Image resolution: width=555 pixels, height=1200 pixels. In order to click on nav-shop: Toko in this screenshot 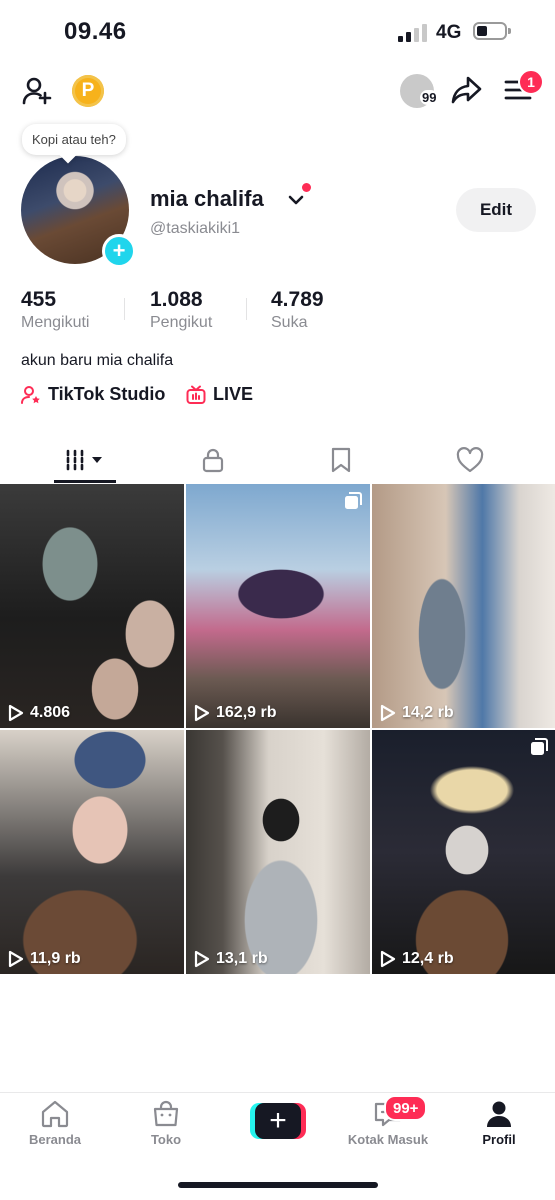, I will do `click(166, 1123)`.